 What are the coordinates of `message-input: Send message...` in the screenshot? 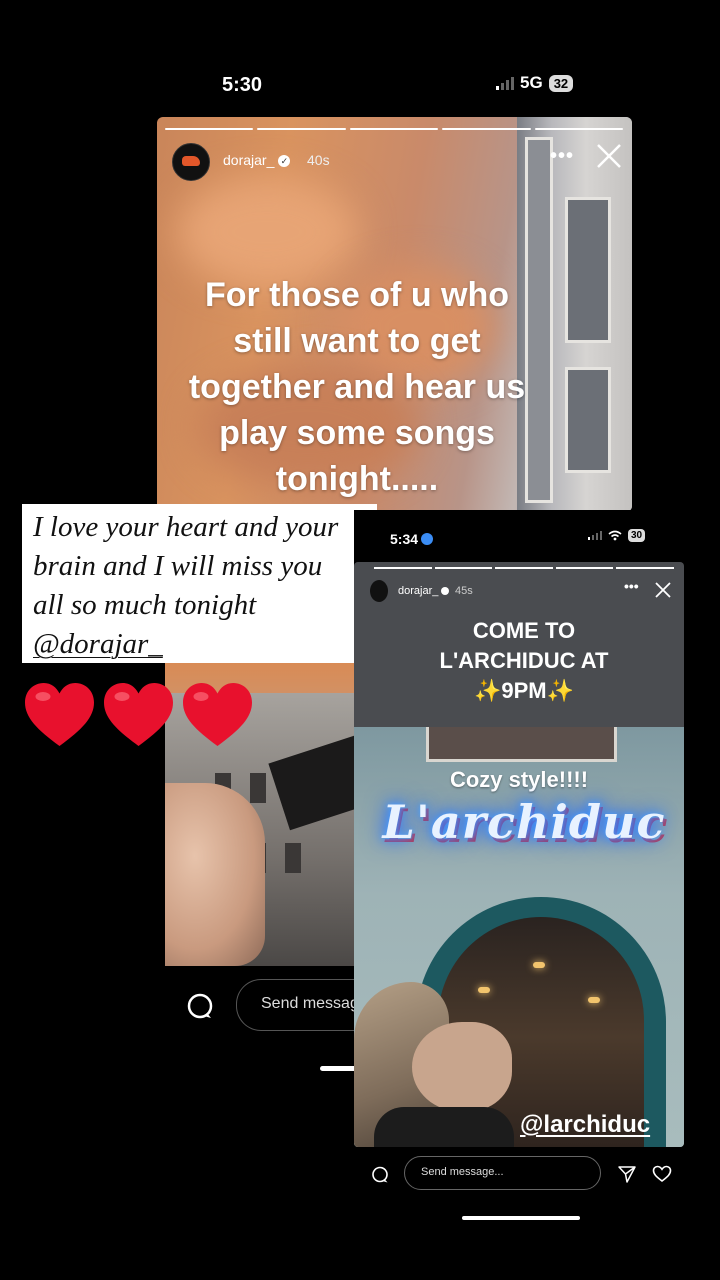 It's located at (502, 1173).